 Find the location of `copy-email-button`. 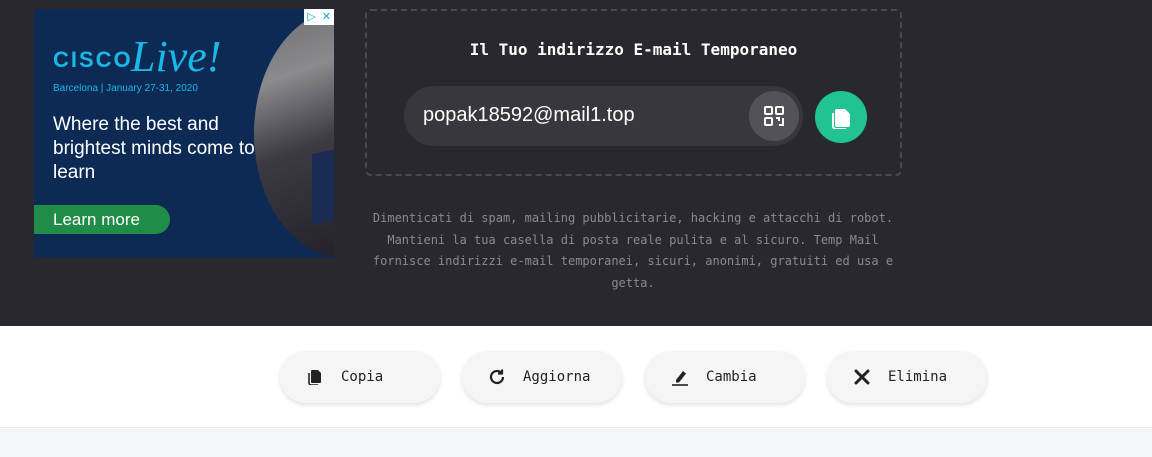

copy-email-button is located at coordinates (841, 117).